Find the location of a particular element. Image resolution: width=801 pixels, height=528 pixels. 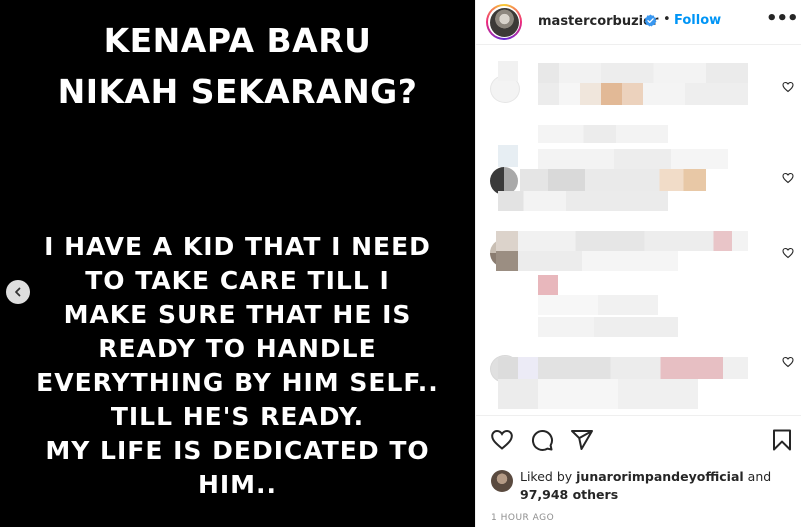

post-body-line: I HAVE A KID THAT I NEED is located at coordinates (237, 246).